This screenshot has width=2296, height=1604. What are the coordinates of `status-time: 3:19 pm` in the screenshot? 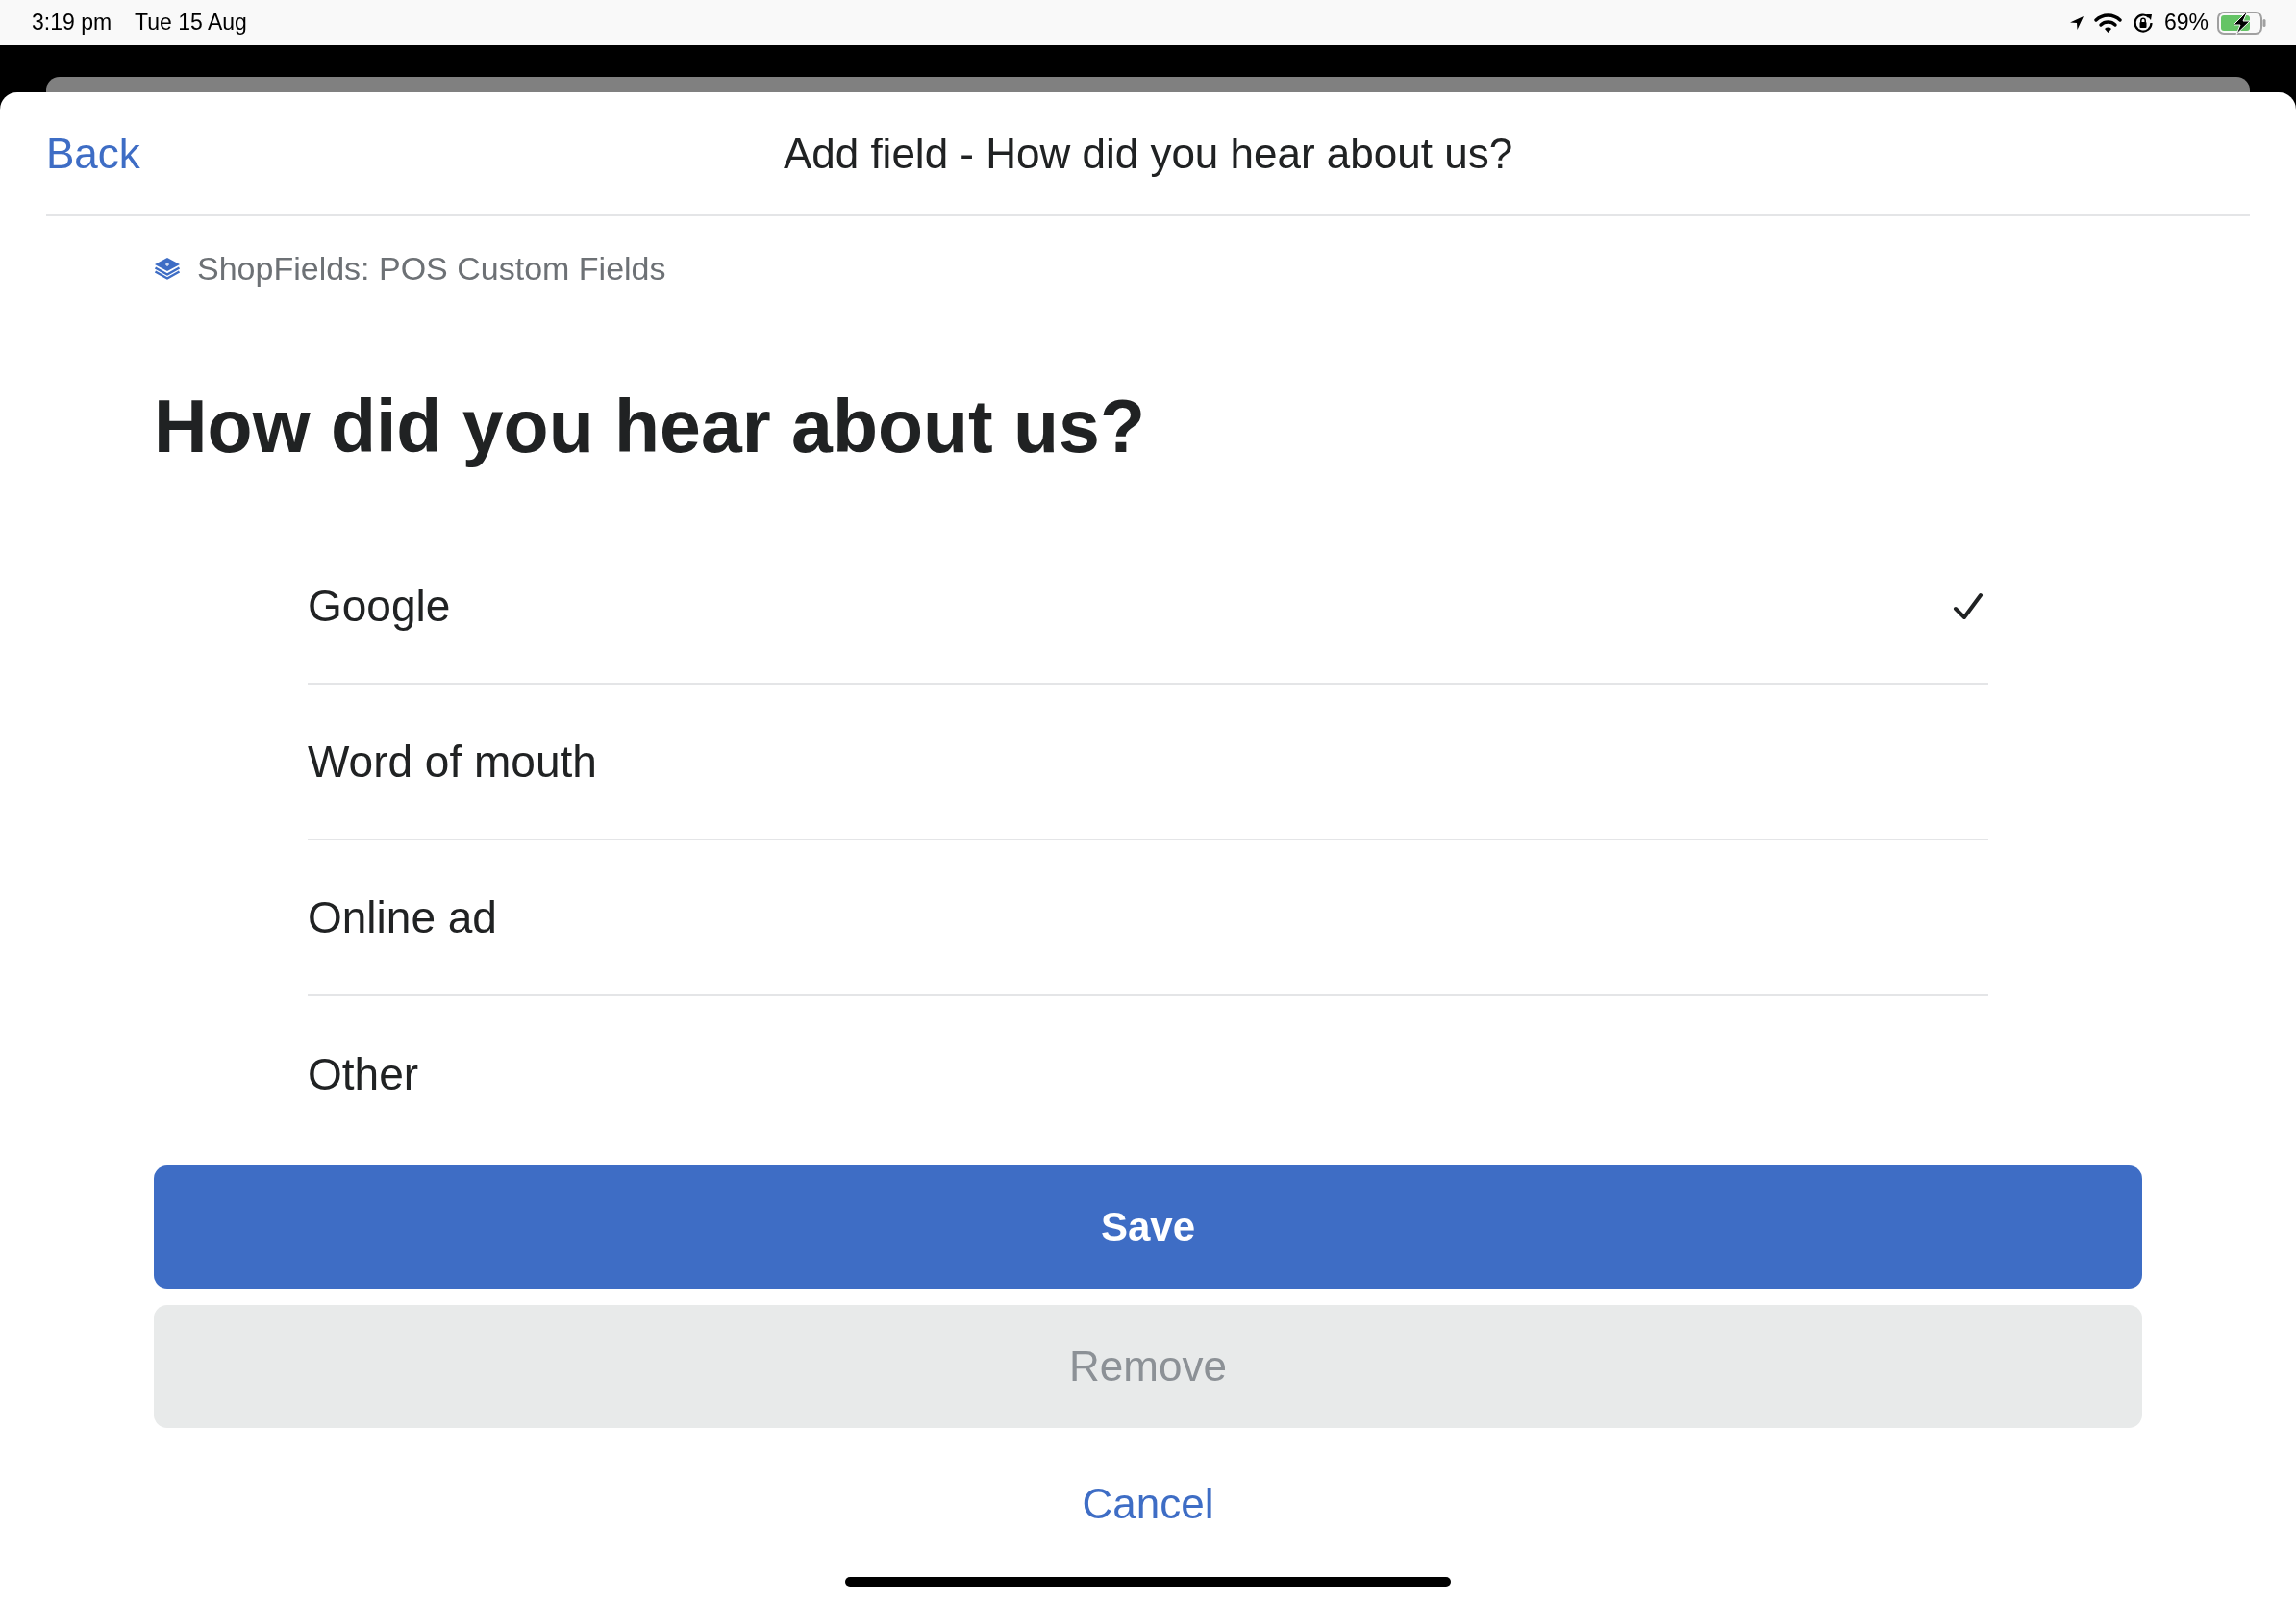 It's located at (72, 23).